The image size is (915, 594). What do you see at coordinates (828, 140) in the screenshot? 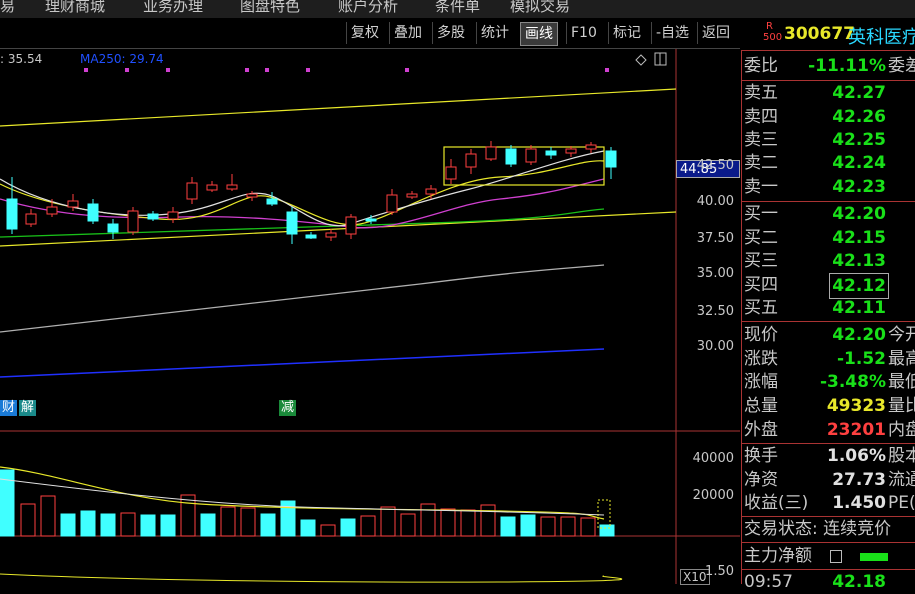
I see `ask-row-3: 卖三 42.25` at bounding box center [828, 140].